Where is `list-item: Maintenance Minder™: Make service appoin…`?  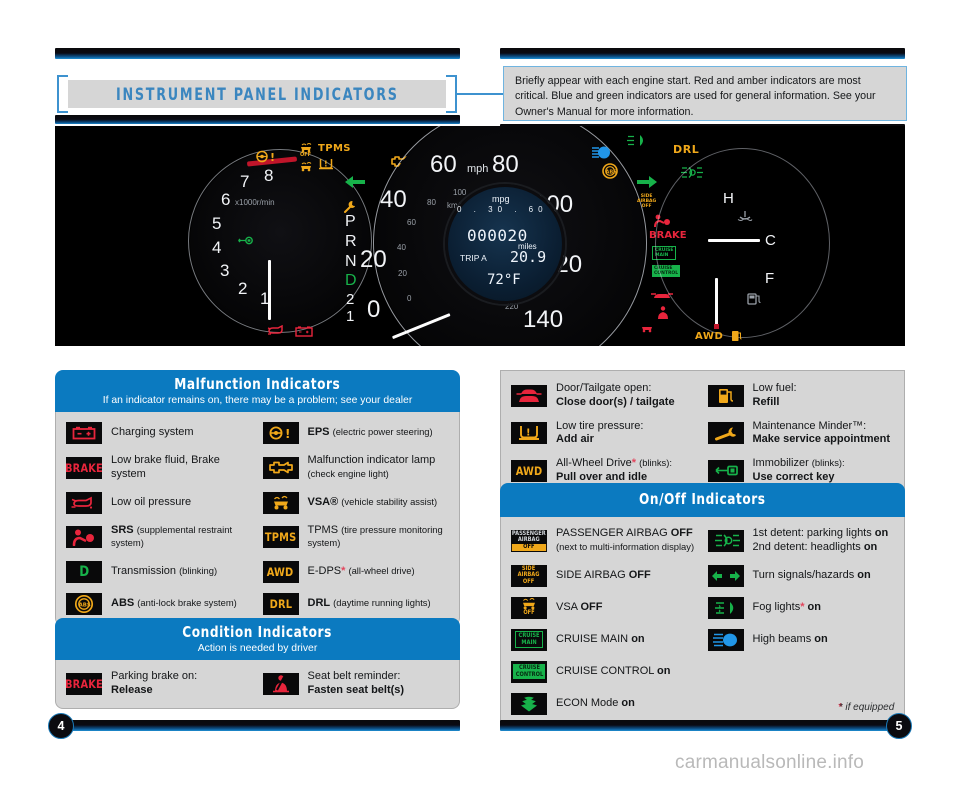
list-item: Maintenance Minder™: Make service appoin… is located at coordinates (802, 434).